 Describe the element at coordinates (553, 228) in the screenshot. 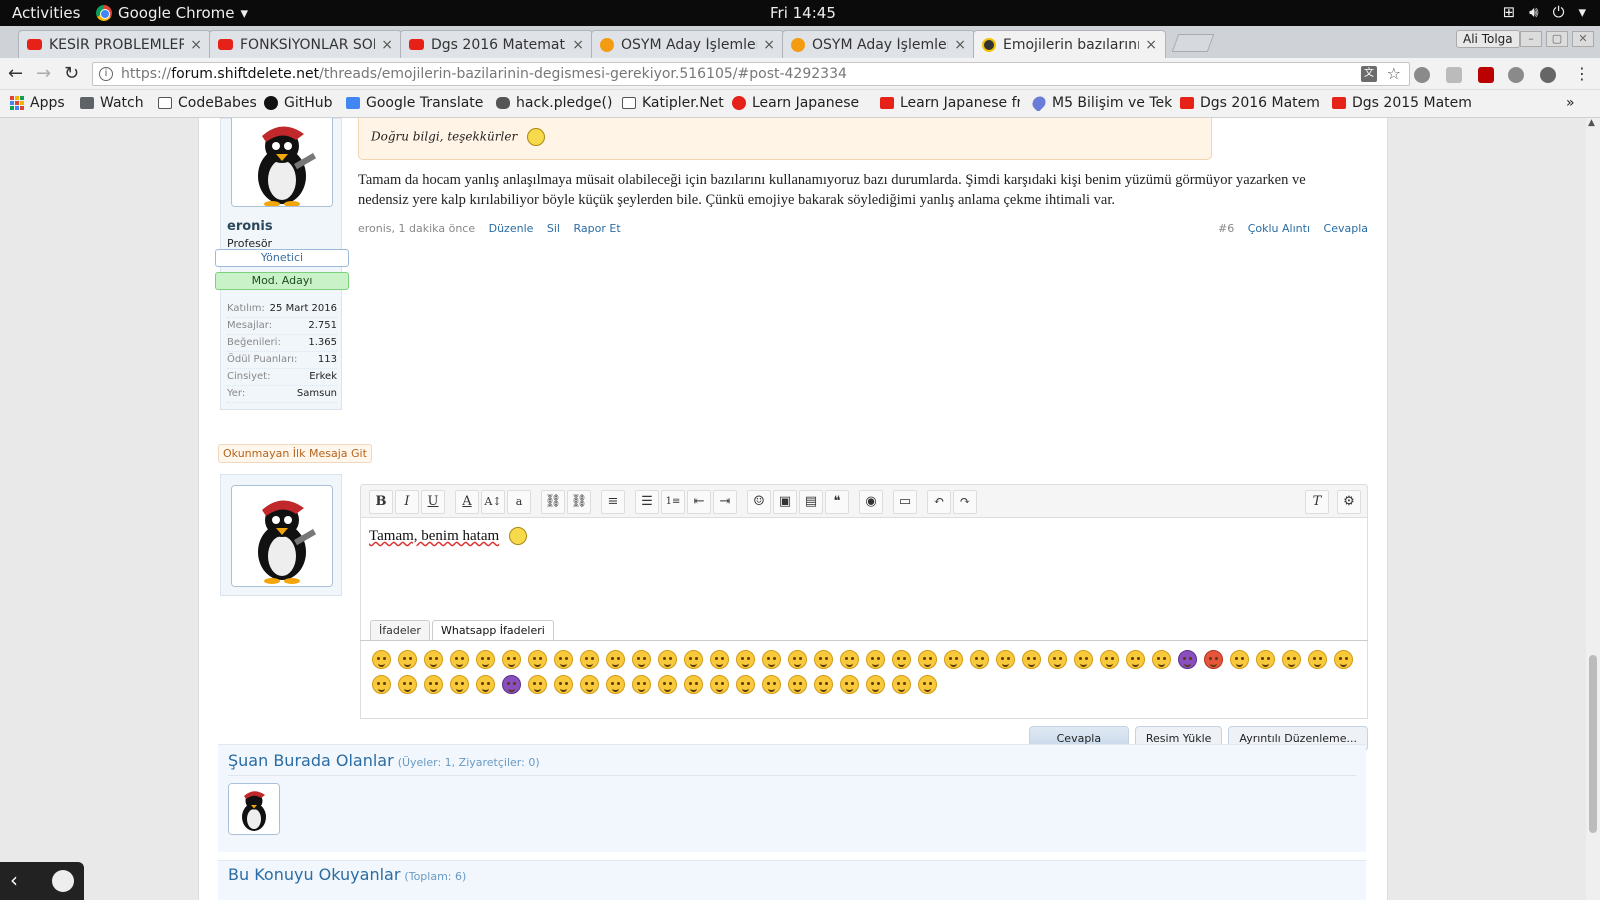

I see `delete-link: Sil` at that location.